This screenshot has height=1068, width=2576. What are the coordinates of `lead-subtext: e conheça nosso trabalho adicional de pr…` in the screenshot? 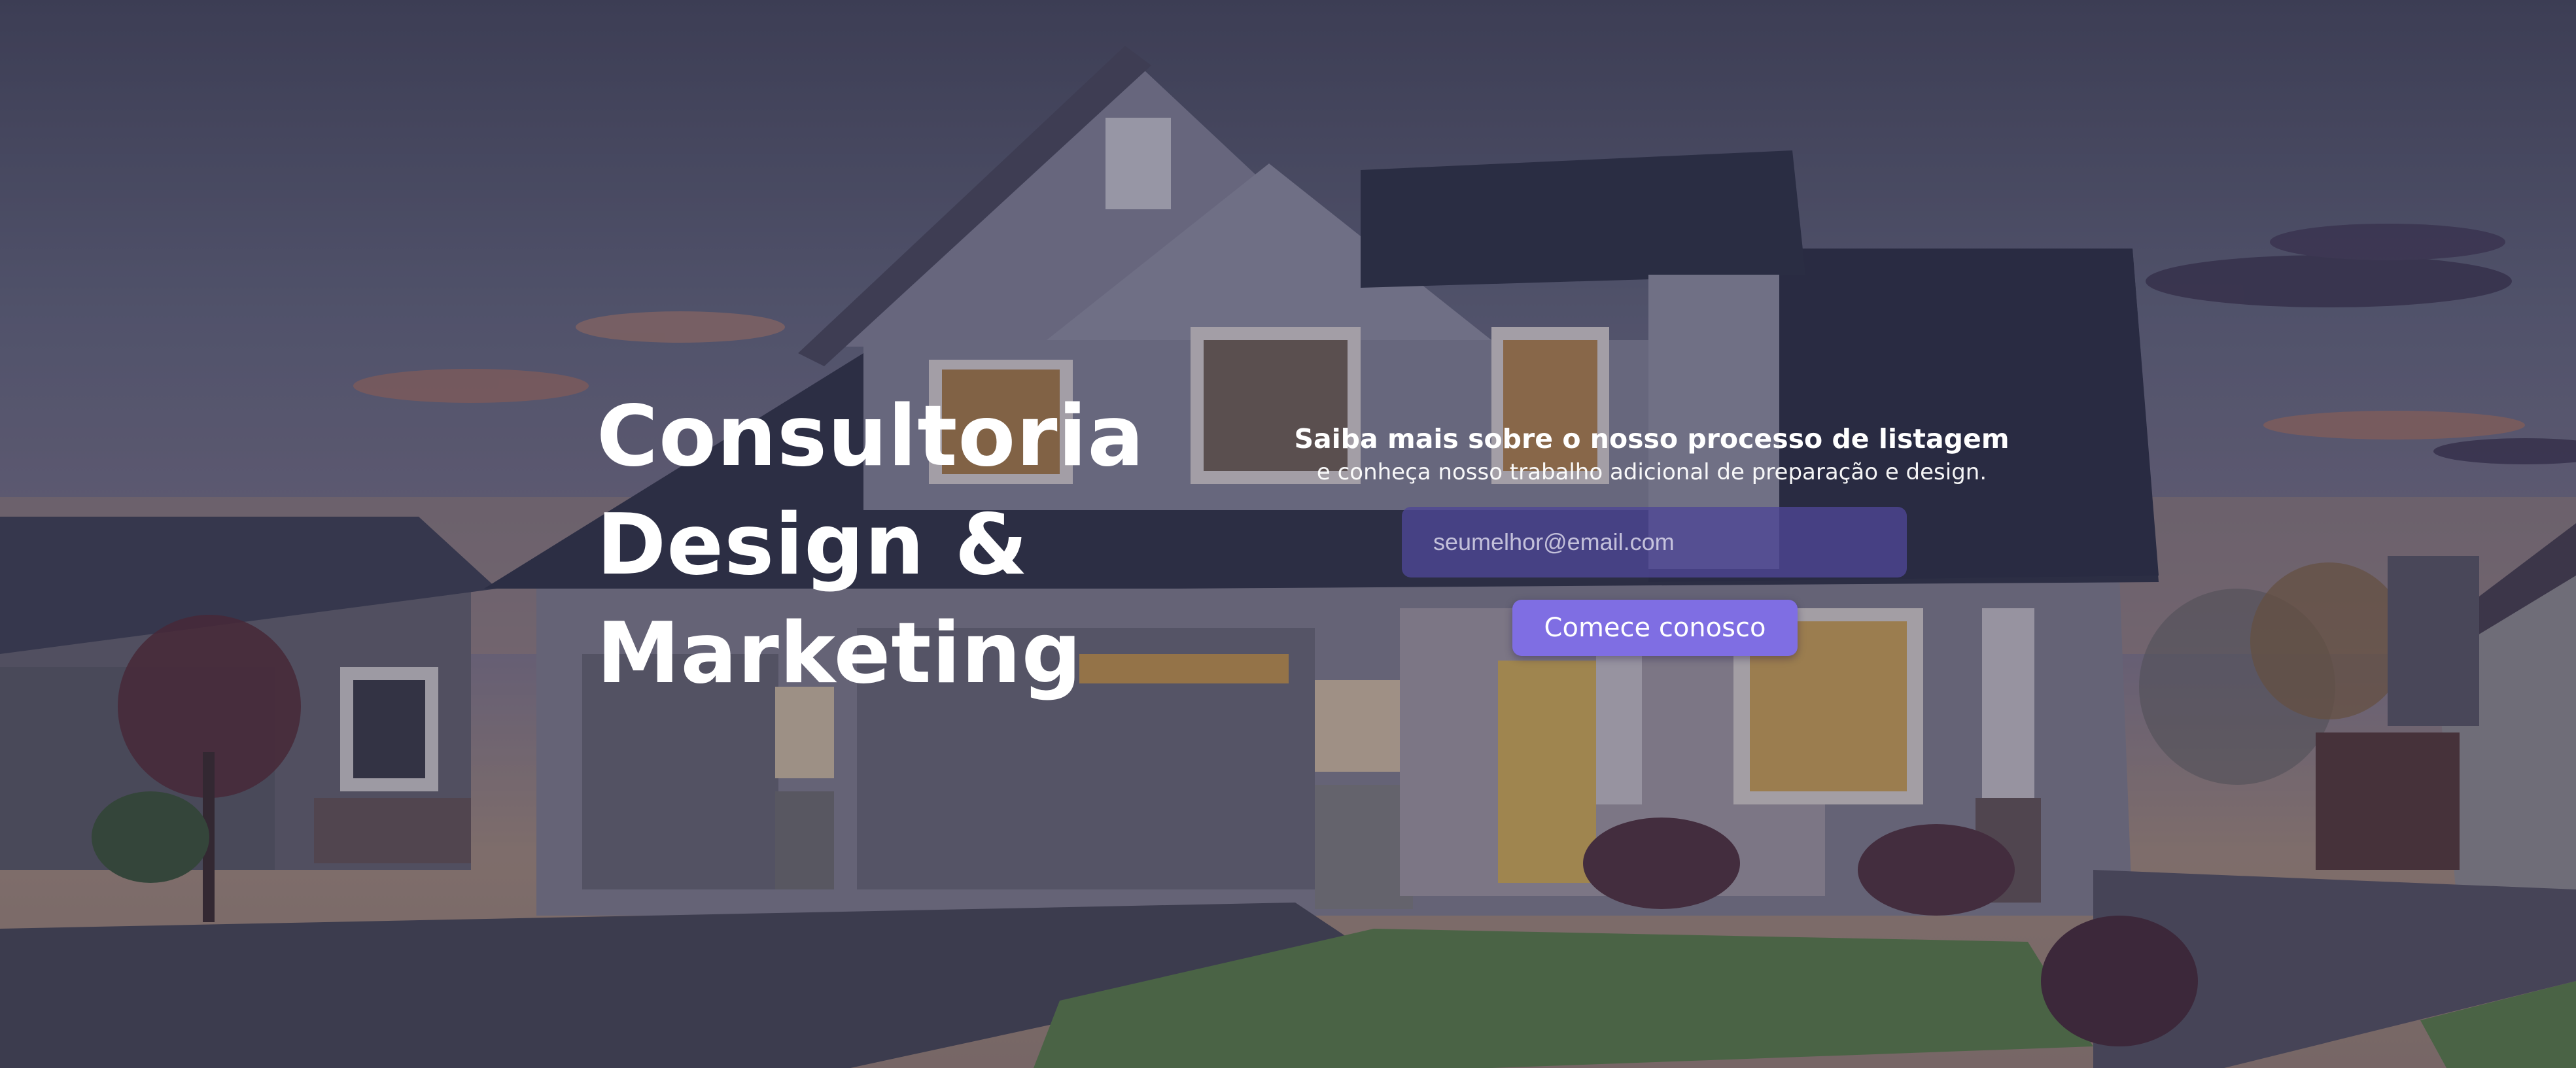 It's located at (1651, 472).